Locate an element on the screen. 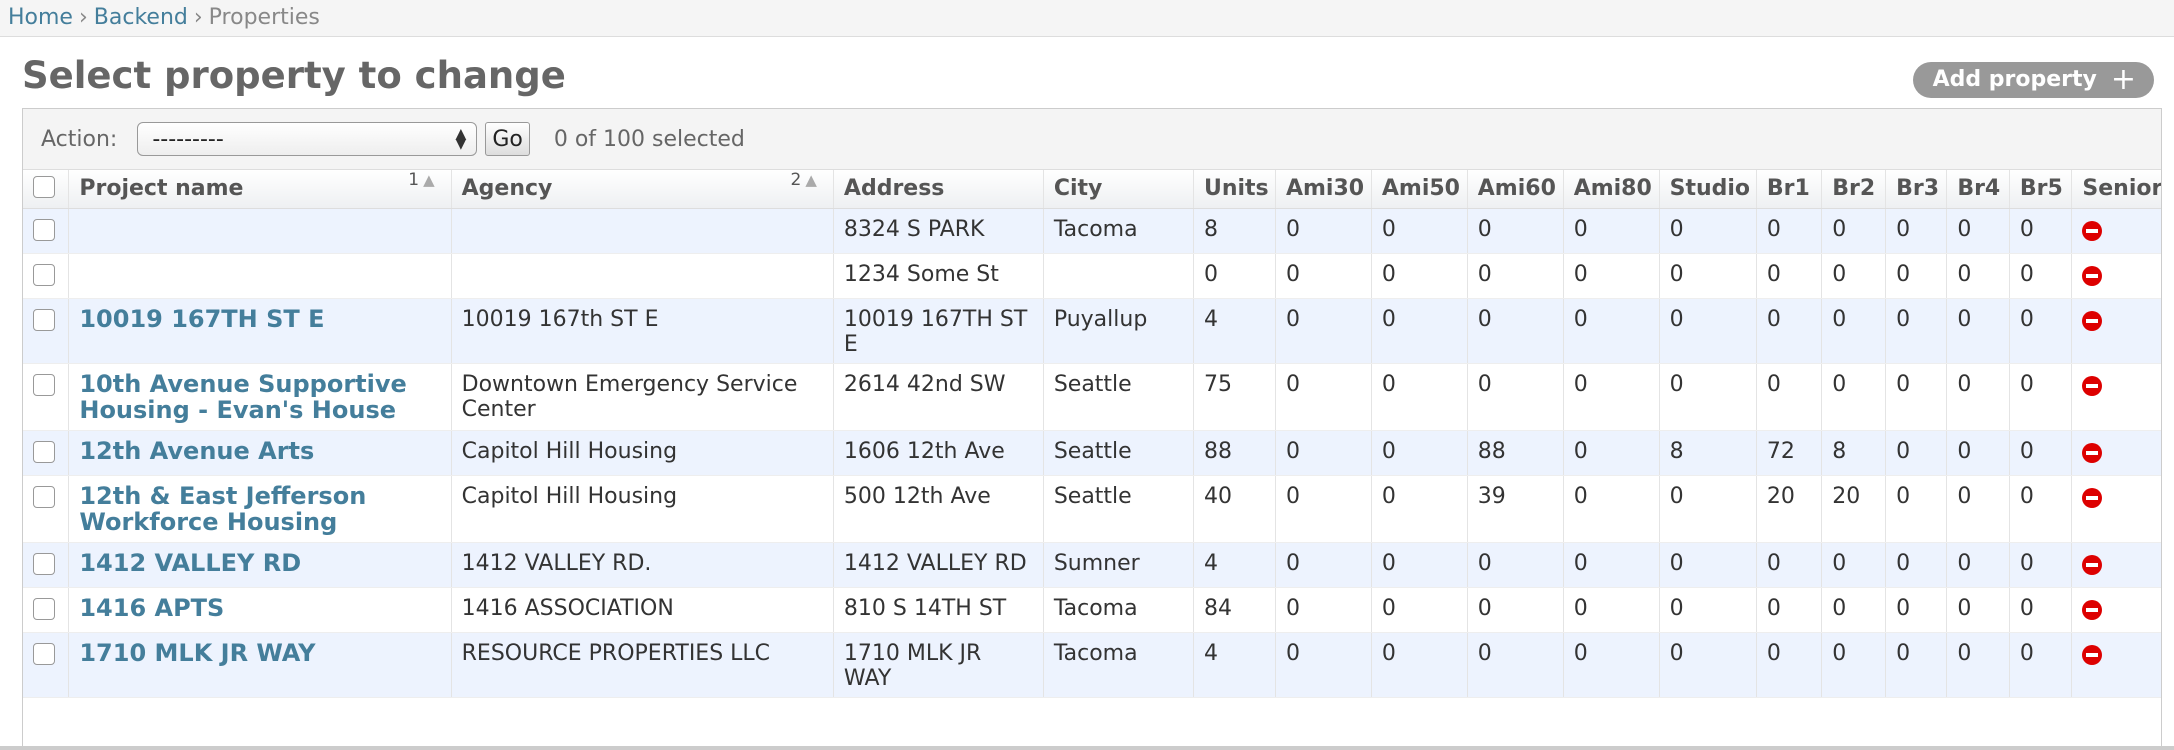 This screenshot has height=750, width=2174. column-city: City is located at coordinates (1118, 189).